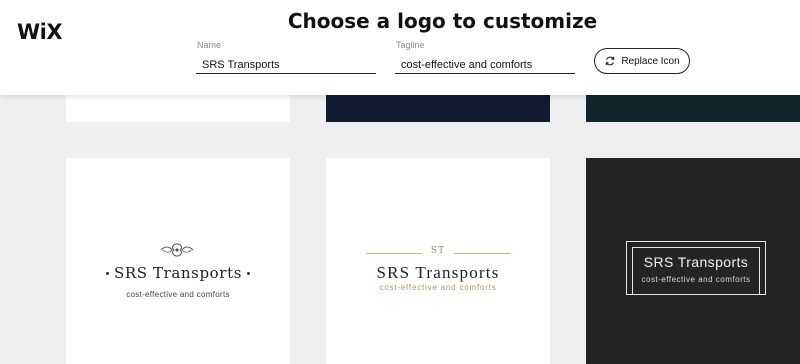 Image resolution: width=800 pixels, height=364 pixels. Describe the element at coordinates (438, 272) in the screenshot. I see `logo2-business-name: SRS Transports` at that location.